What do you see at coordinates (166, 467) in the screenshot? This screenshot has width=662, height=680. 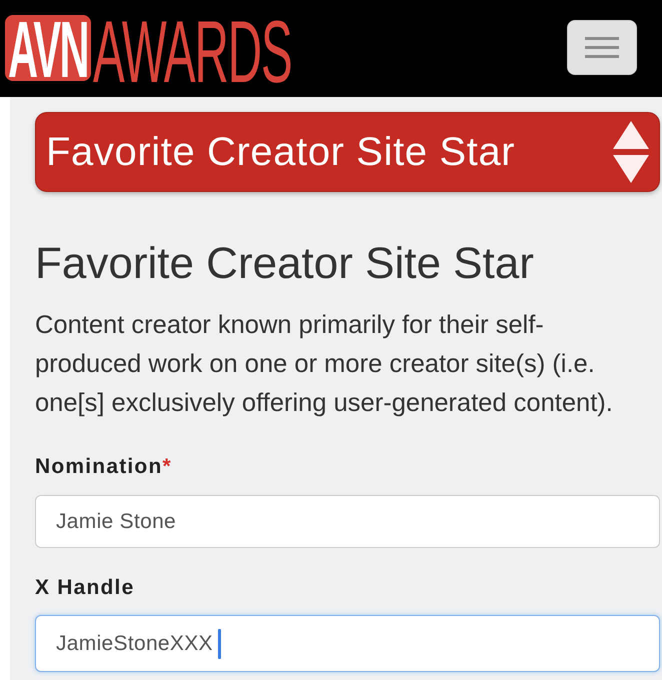 I see `required-asterisk: *` at bounding box center [166, 467].